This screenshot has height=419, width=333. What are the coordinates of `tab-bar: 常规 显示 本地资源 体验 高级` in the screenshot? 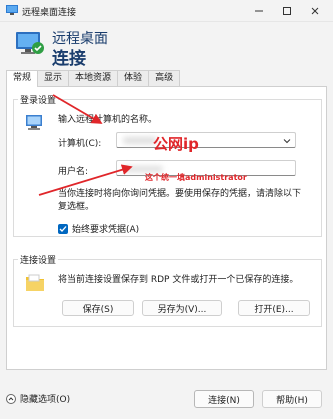 It's located at (93, 78).